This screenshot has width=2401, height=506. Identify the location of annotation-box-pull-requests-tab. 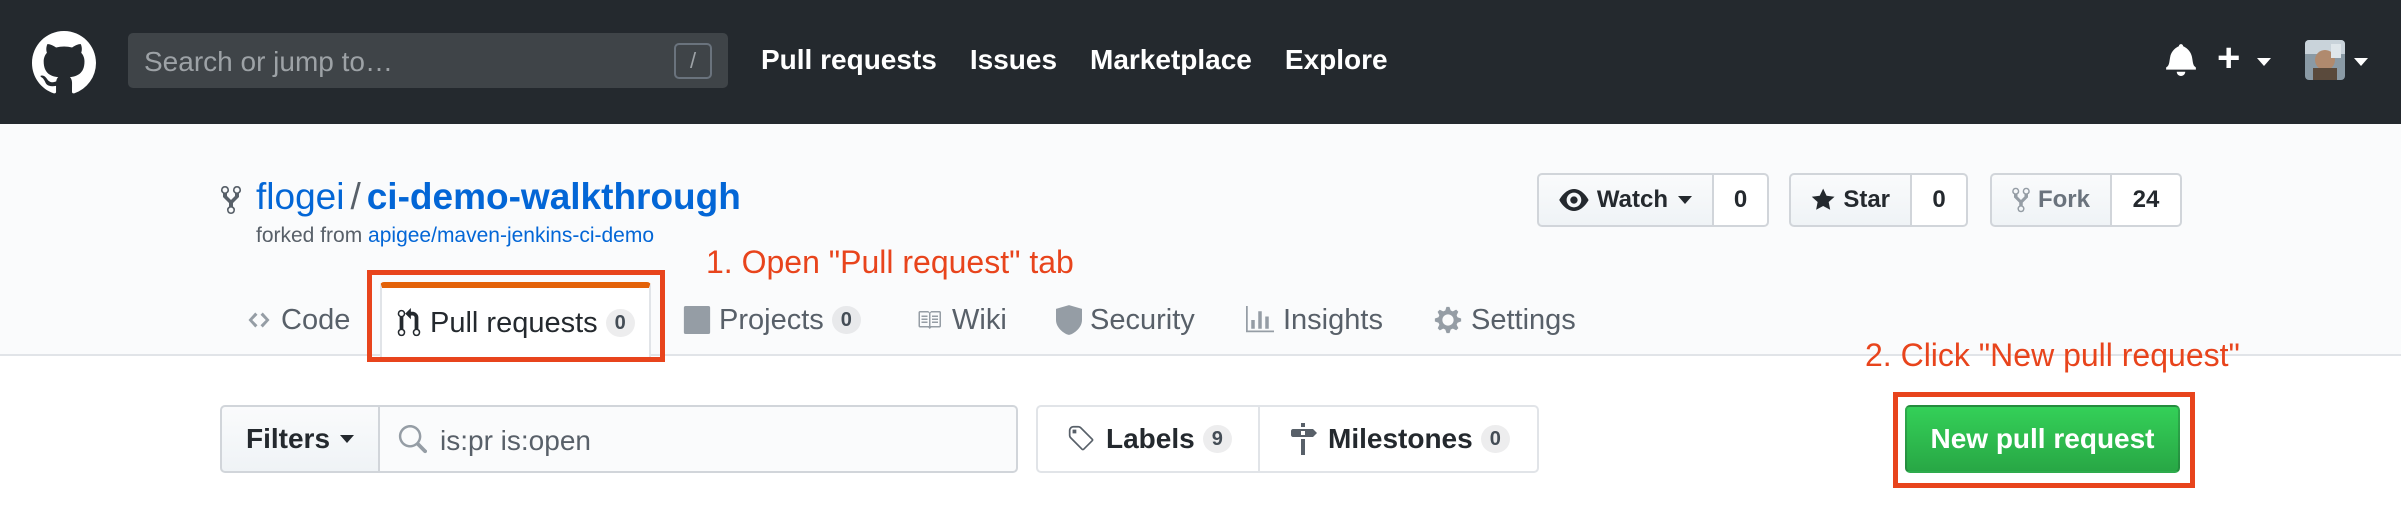
(516, 316).